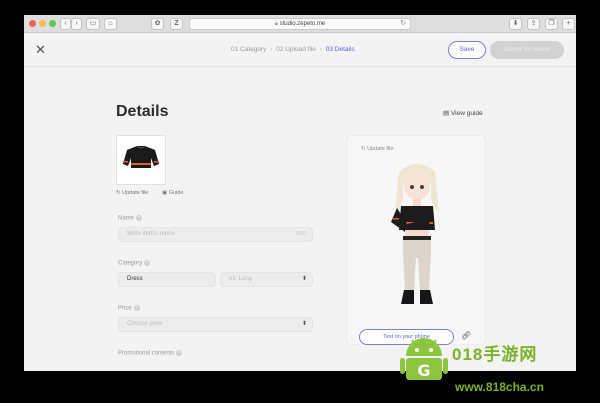 This screenshot has height=403, width=600. I want to click on name-label: Name?, so click(130, 218).